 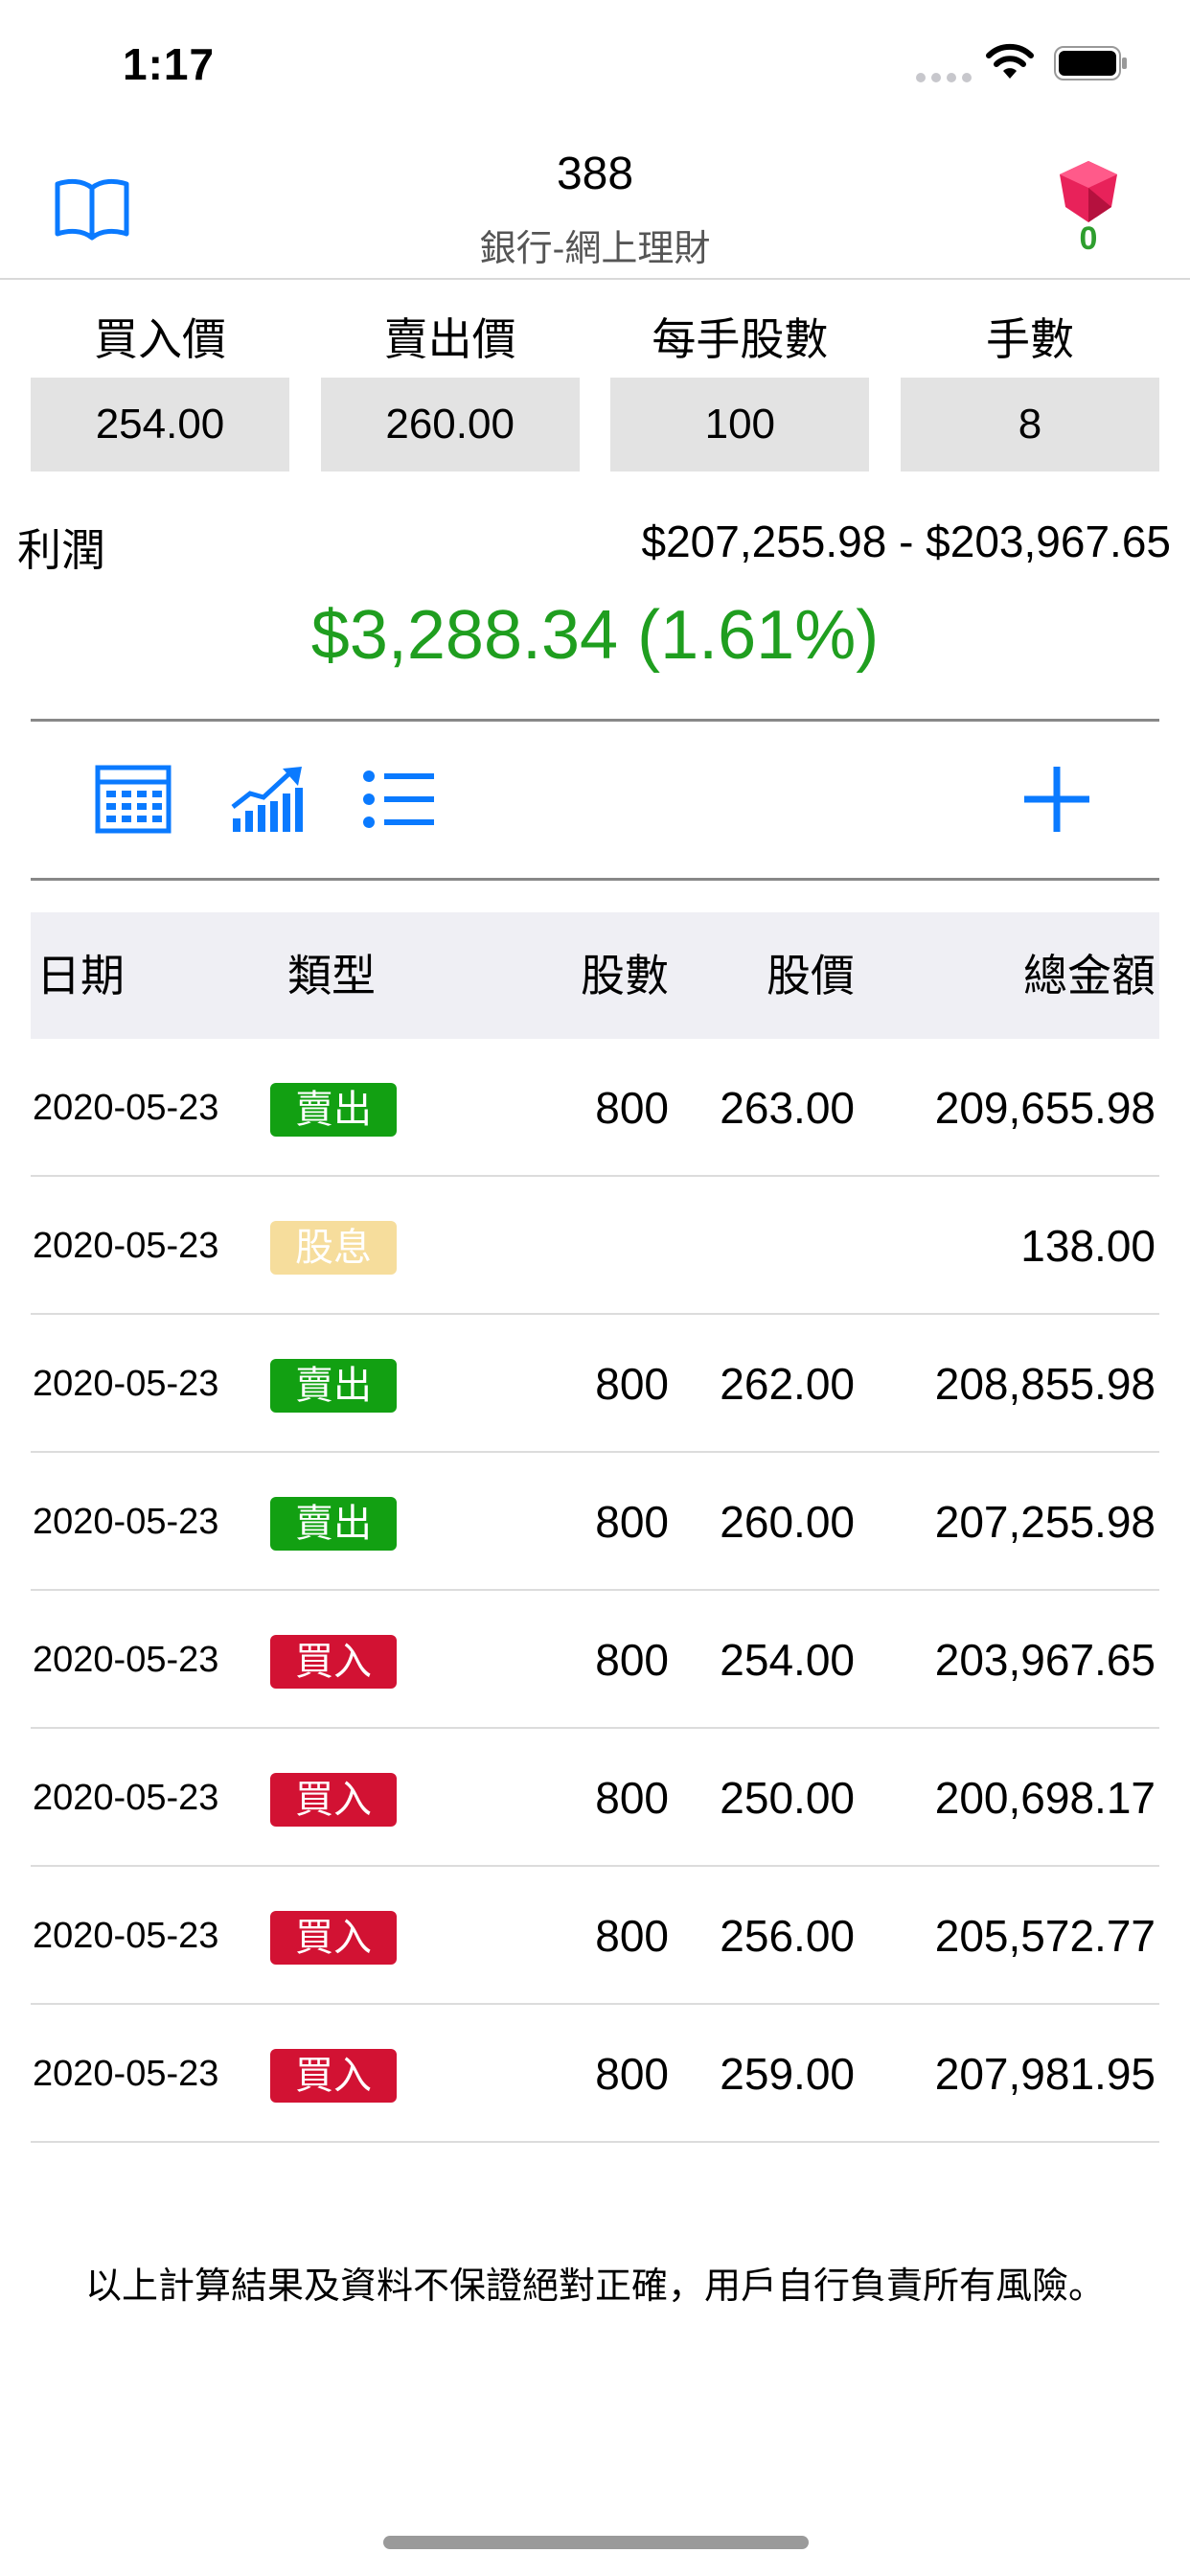 I want to click on lots-group: 手數 8, so click(x=1030, y=390).